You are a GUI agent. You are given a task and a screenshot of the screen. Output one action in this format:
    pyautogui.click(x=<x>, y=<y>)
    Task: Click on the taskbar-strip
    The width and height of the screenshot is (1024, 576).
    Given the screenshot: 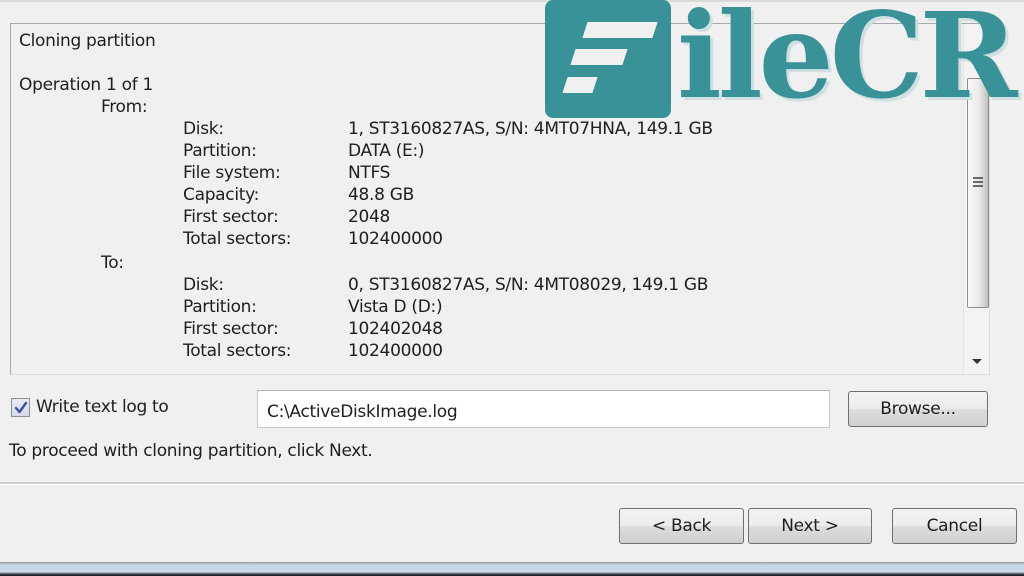 What is the action you would take?
    pyautogui.click(x=512, y=569)
    